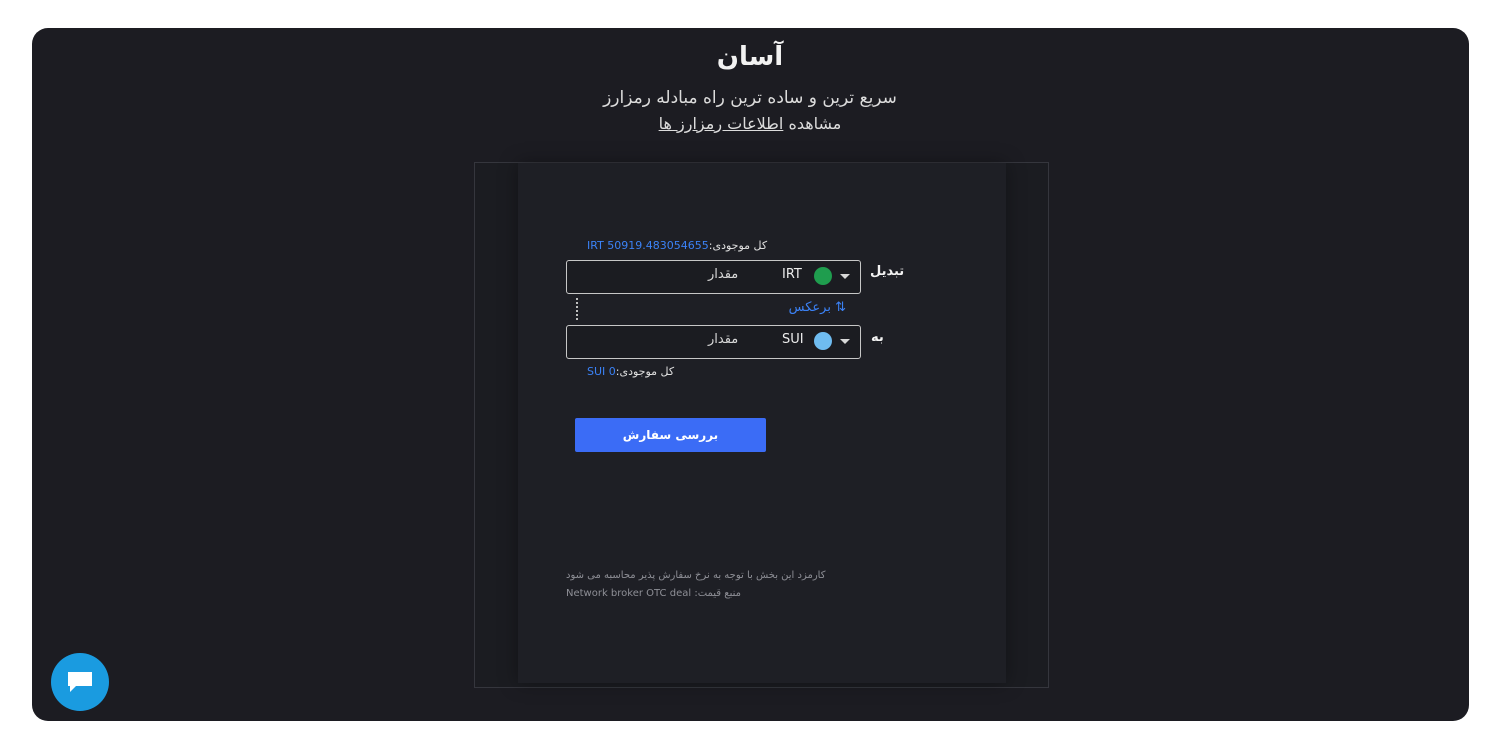 This screenshot has height=750, width=1500. What do you see at coordinates (653, 593) in the screenshot?
I see `price-source-note: منبع قیمت: Network broker OTC deal` at bounding box center [653, 593].